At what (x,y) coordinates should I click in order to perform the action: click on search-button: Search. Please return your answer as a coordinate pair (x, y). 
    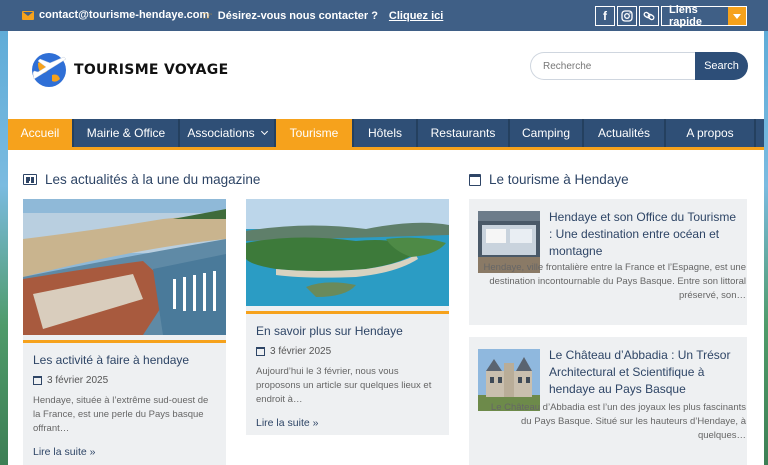
    Looking at the image, I should click on (721, 66).